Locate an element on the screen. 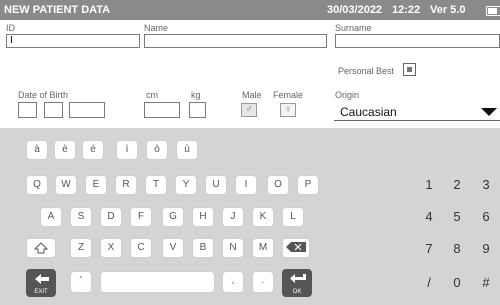  key-f: F is located at coordinates (141, 217).